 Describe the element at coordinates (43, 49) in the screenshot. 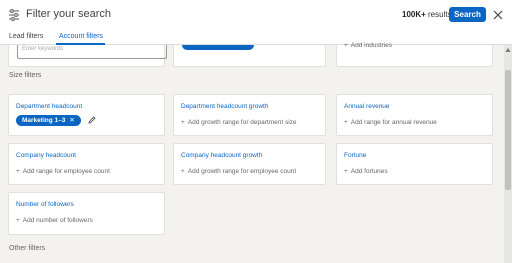

I see `keywords-placeholder: Enter keywords` at that location.